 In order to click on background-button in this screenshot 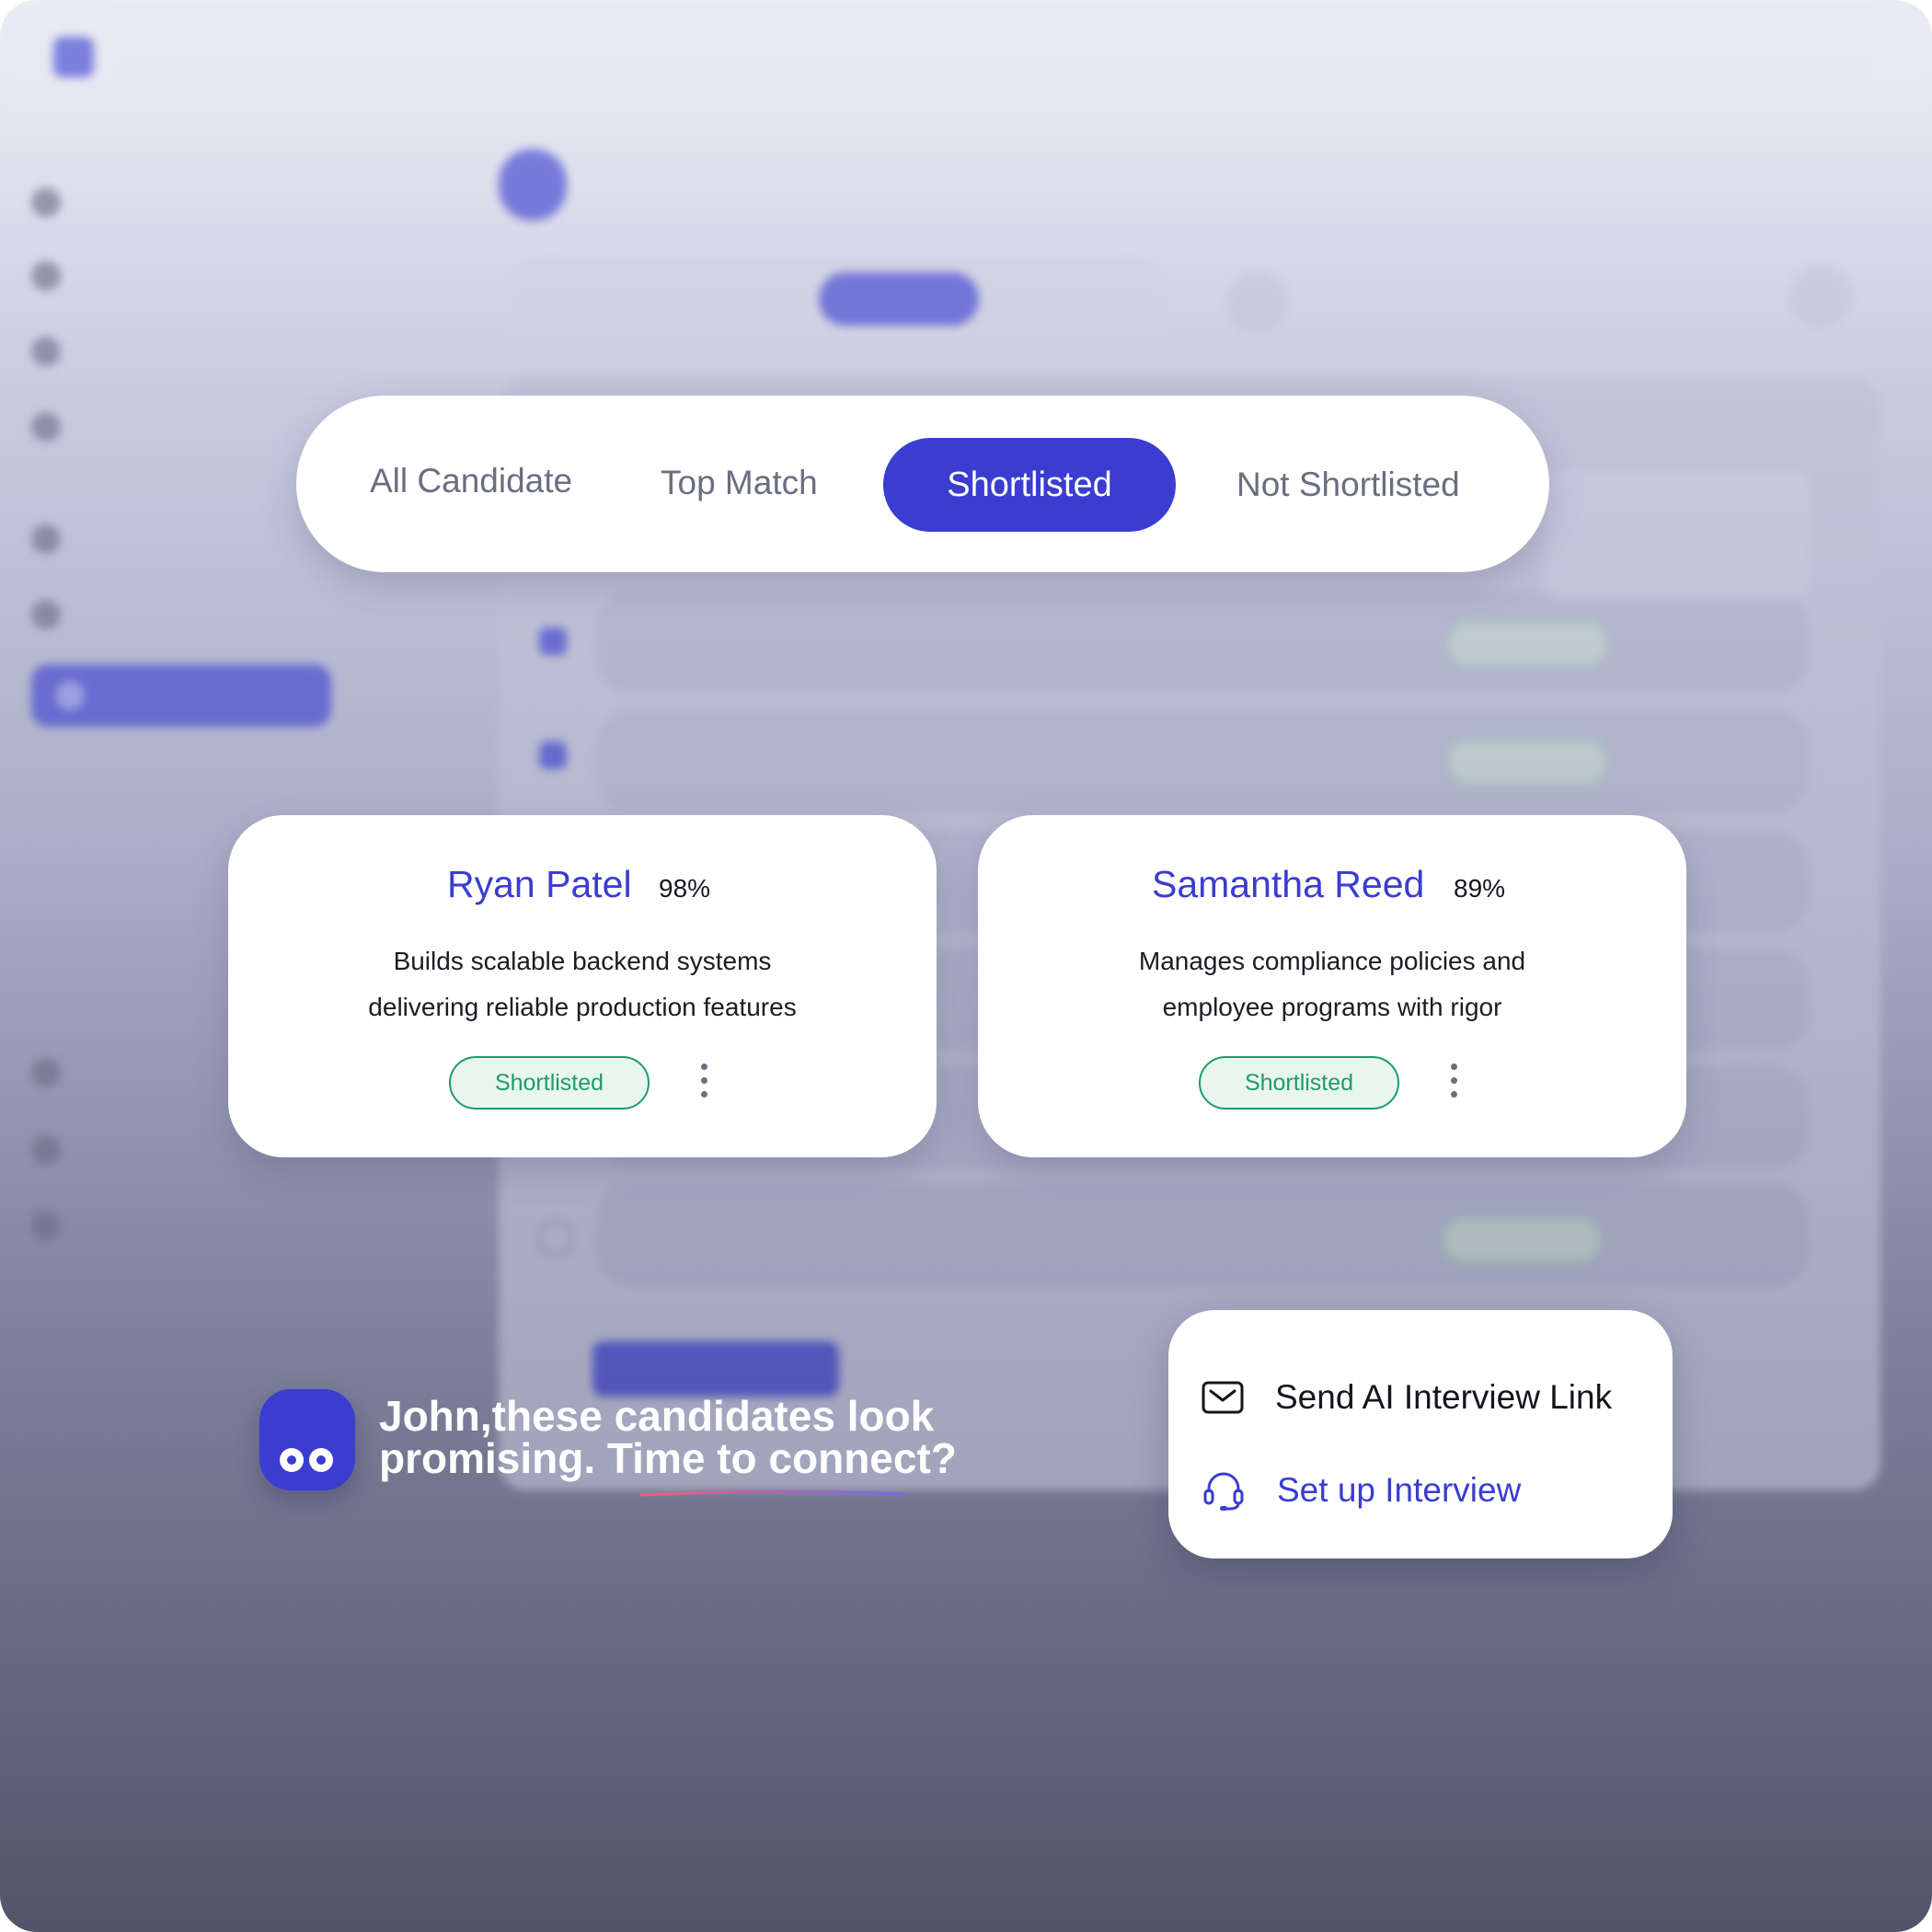, I will do `click(715, 1369)`.